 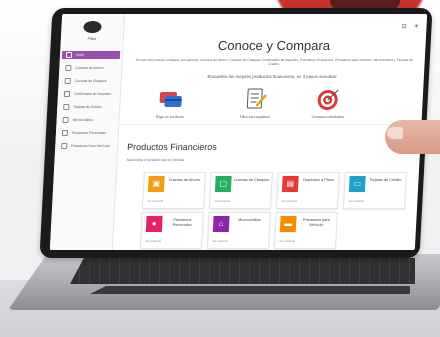 I want to click on product-card-cuentas-cheques: ▢ Cuentas de Cheques Ver producto, so click(x=240, y=190).